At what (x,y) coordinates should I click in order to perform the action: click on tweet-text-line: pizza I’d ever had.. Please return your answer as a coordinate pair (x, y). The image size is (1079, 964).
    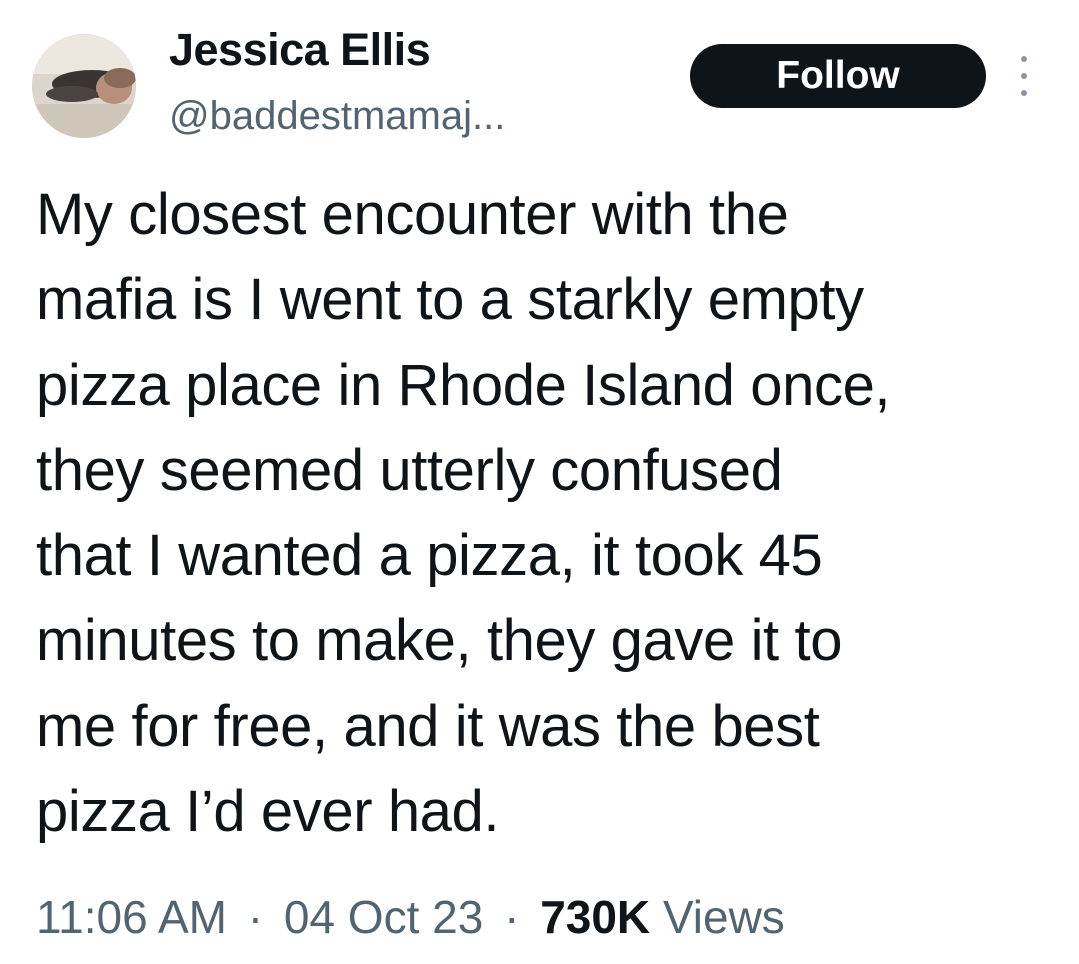
    Looking at the image, I should click on (268, 812).